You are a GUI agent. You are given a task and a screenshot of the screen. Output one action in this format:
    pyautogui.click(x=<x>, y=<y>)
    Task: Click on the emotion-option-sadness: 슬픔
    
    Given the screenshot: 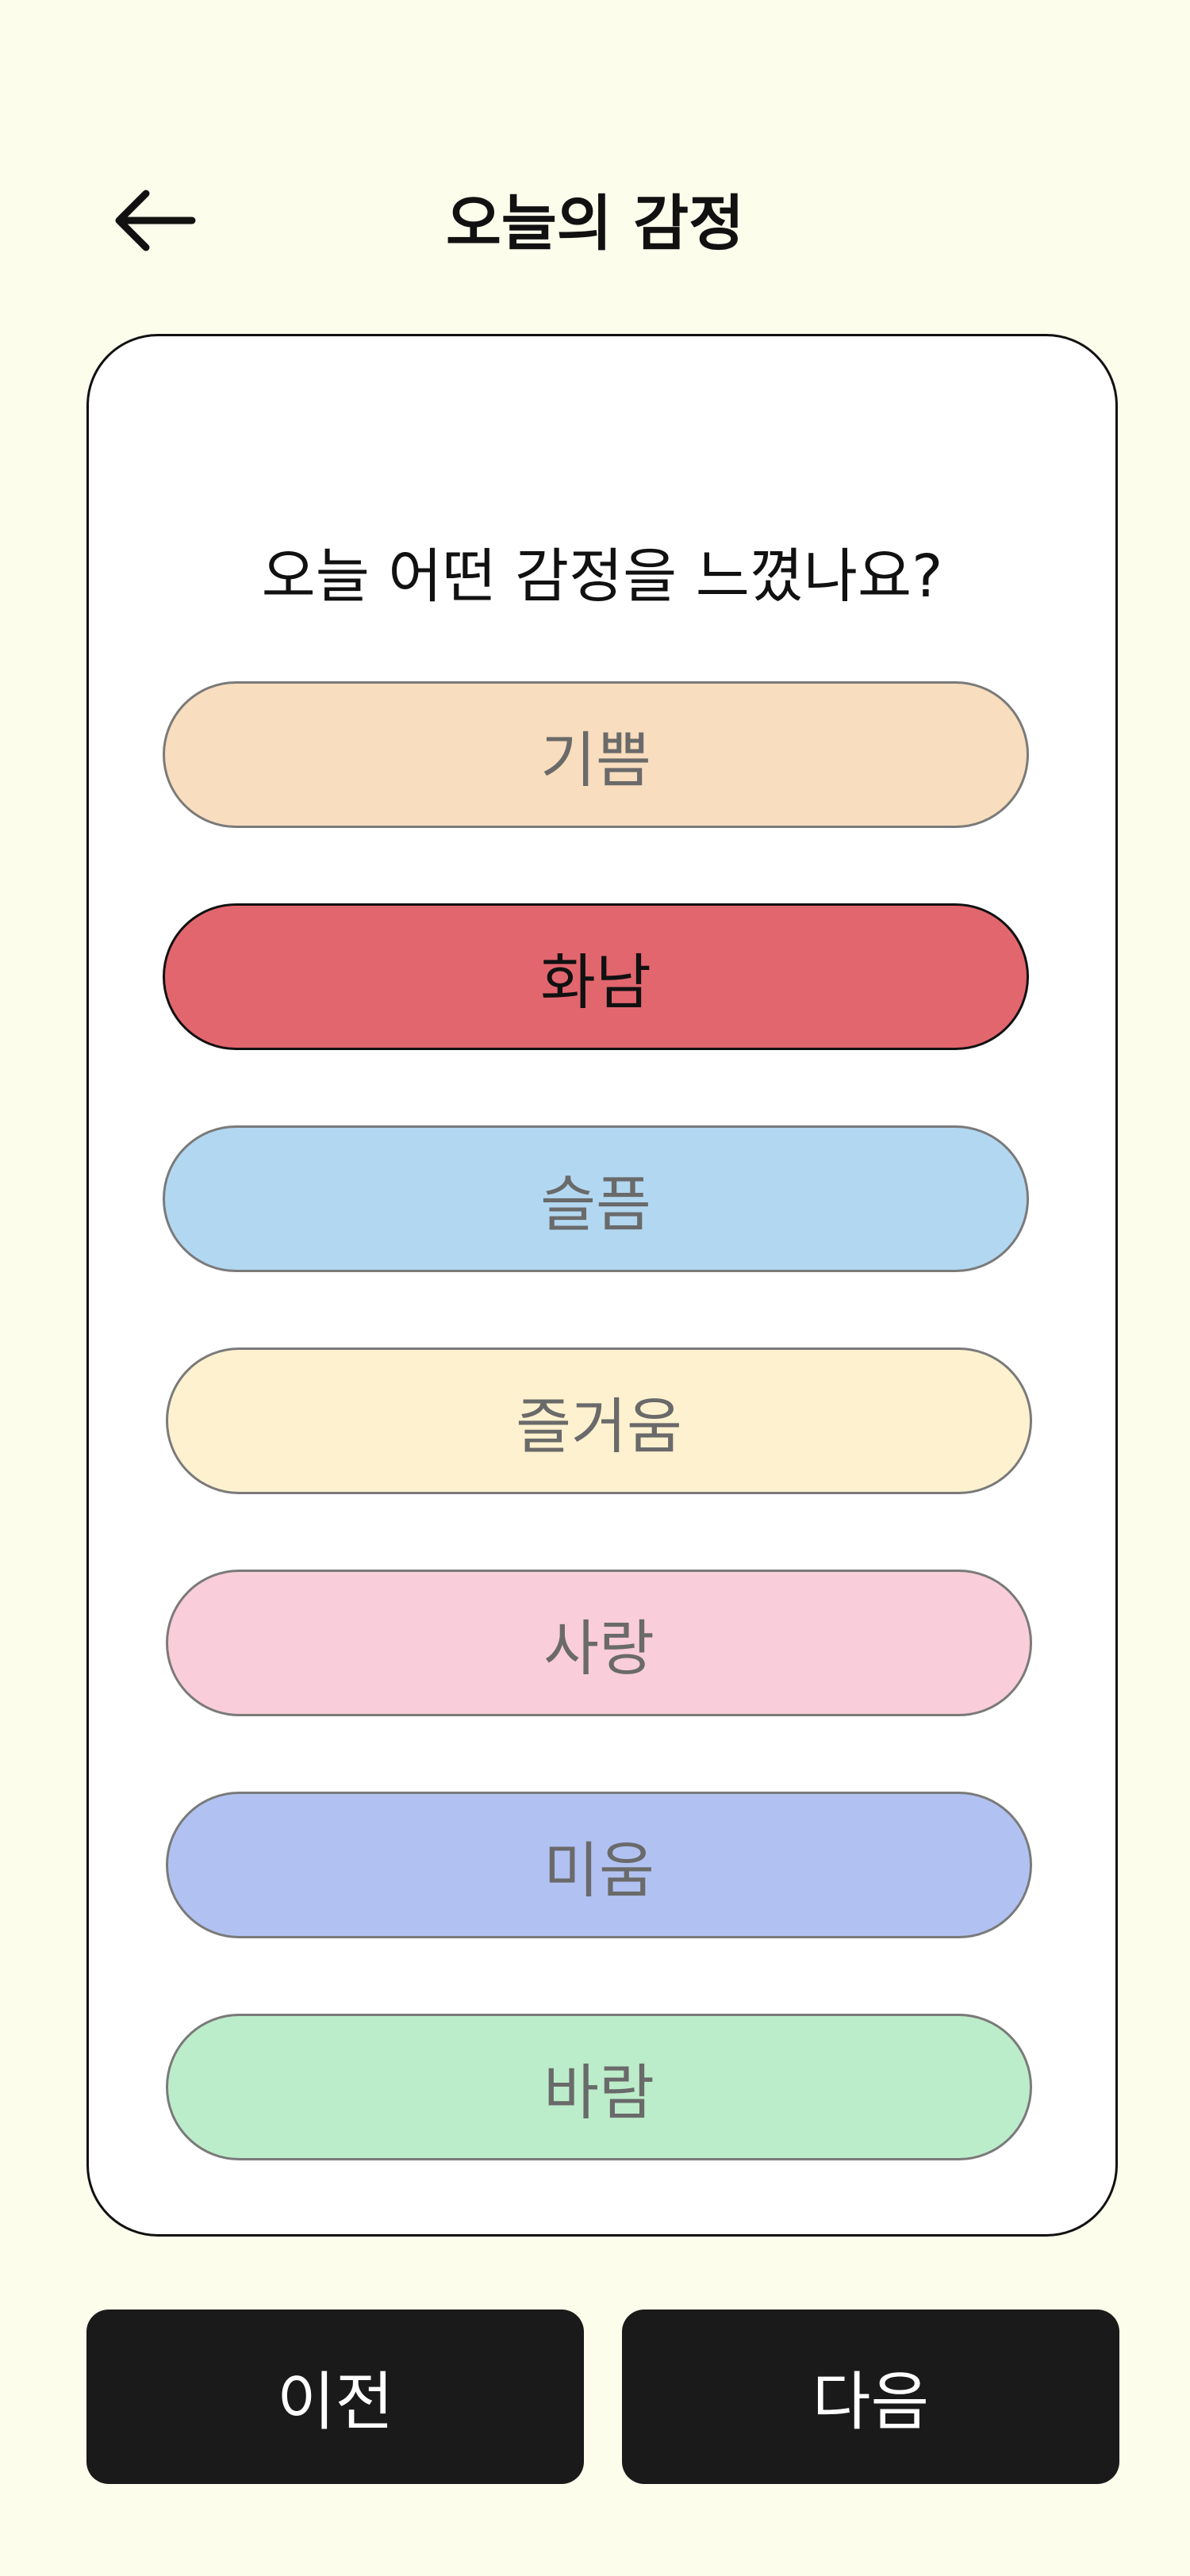 What is the action you would take?
    pyautogui.click(x=596, y=1198)
    